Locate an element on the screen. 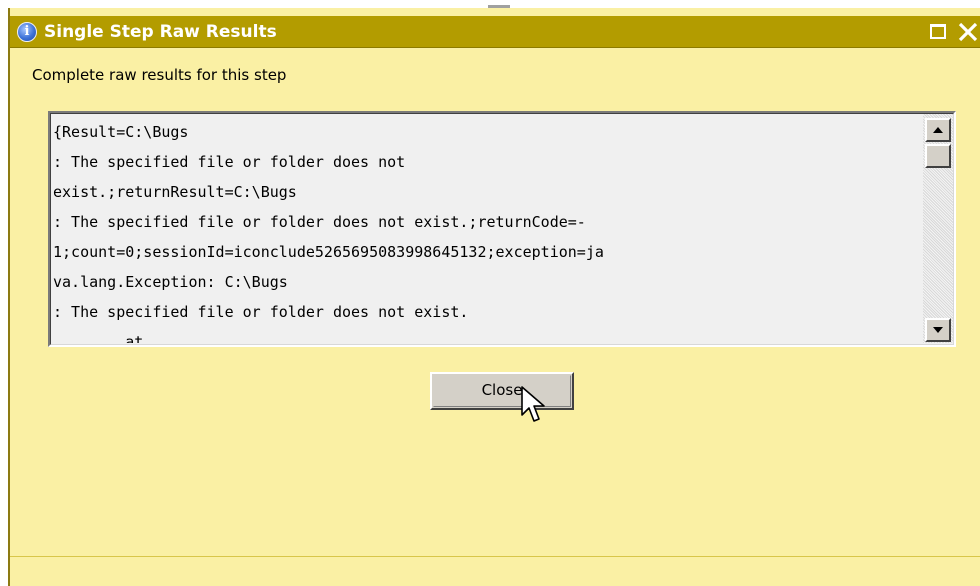 This screenshot has height=586, width=980. scroll-down-button is located at coordinates (938, 330).